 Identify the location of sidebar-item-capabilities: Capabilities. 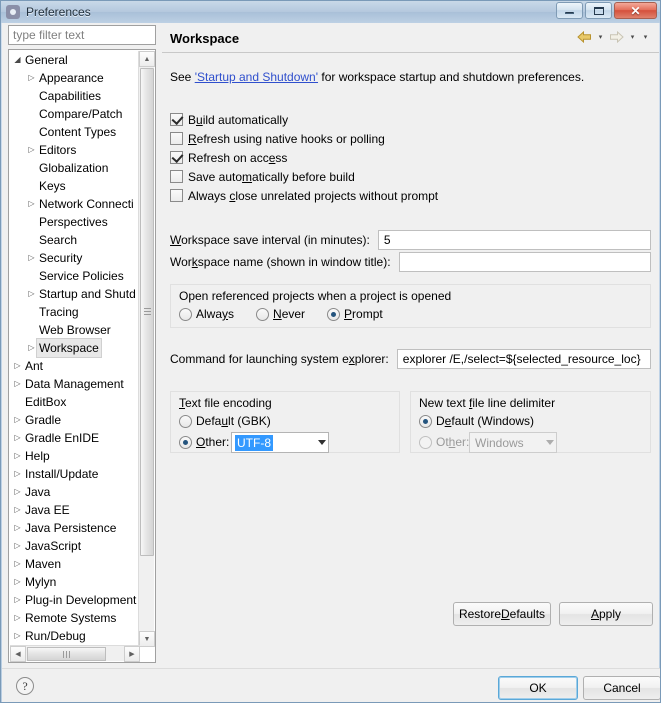
(74, 96).